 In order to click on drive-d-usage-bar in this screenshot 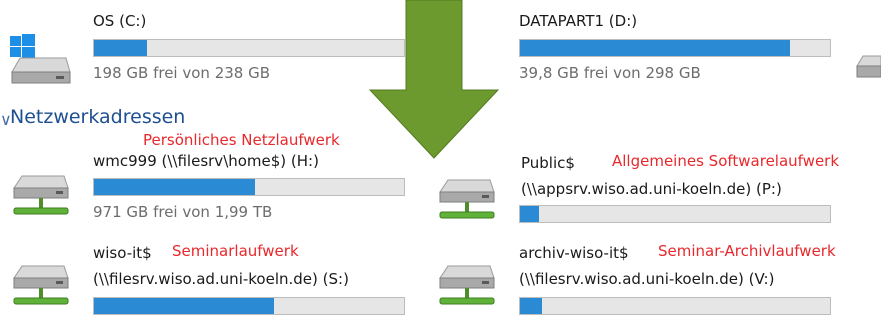, I will do `click(675, 48)`.